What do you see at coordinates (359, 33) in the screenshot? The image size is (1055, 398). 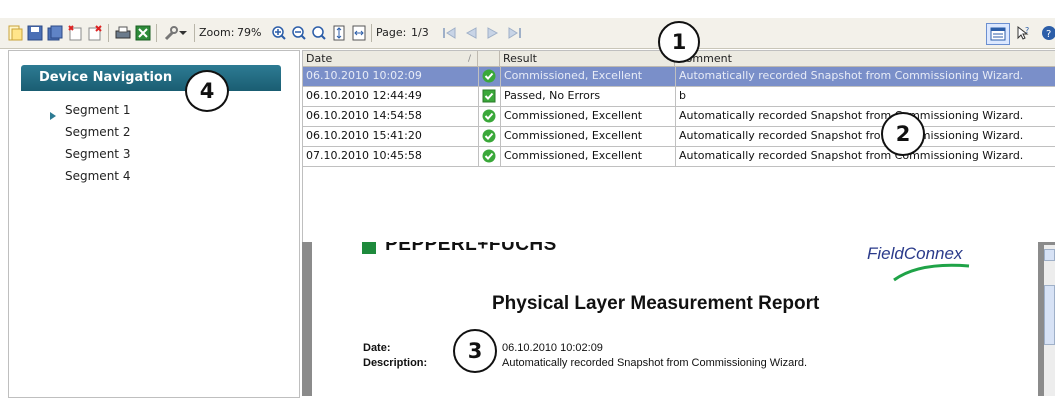 I see `fit-width-icon` at bounding box center [359, 33].